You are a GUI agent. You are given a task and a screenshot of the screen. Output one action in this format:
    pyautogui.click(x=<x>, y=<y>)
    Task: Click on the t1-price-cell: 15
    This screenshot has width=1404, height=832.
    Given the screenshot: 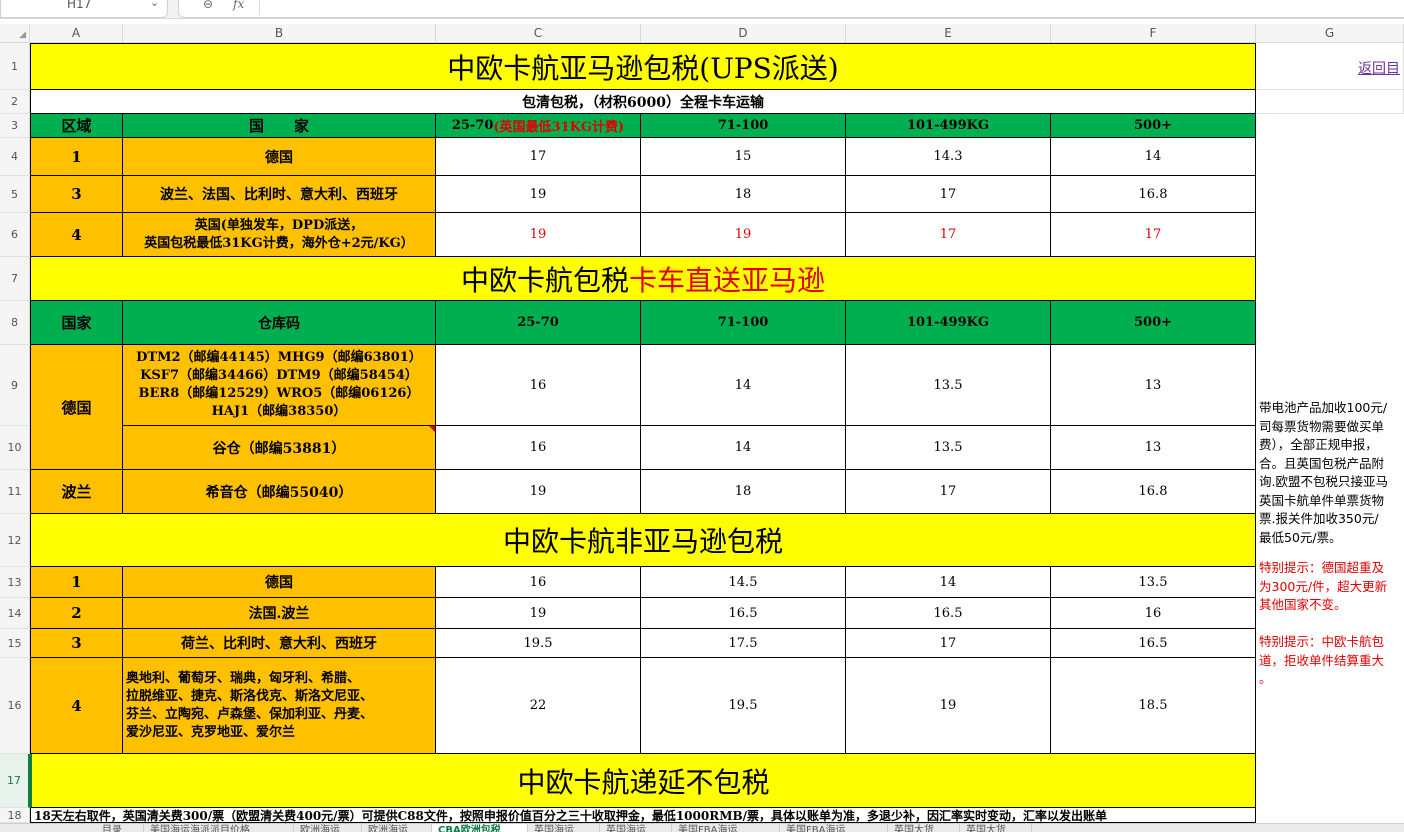 What is the action you would take?
    pyautogui.click(x=743, y=157)
    